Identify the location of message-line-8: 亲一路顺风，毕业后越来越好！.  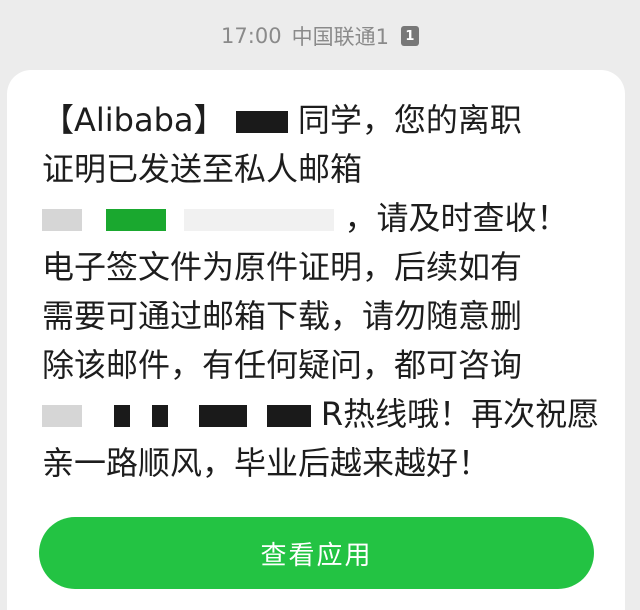
(266, 463).